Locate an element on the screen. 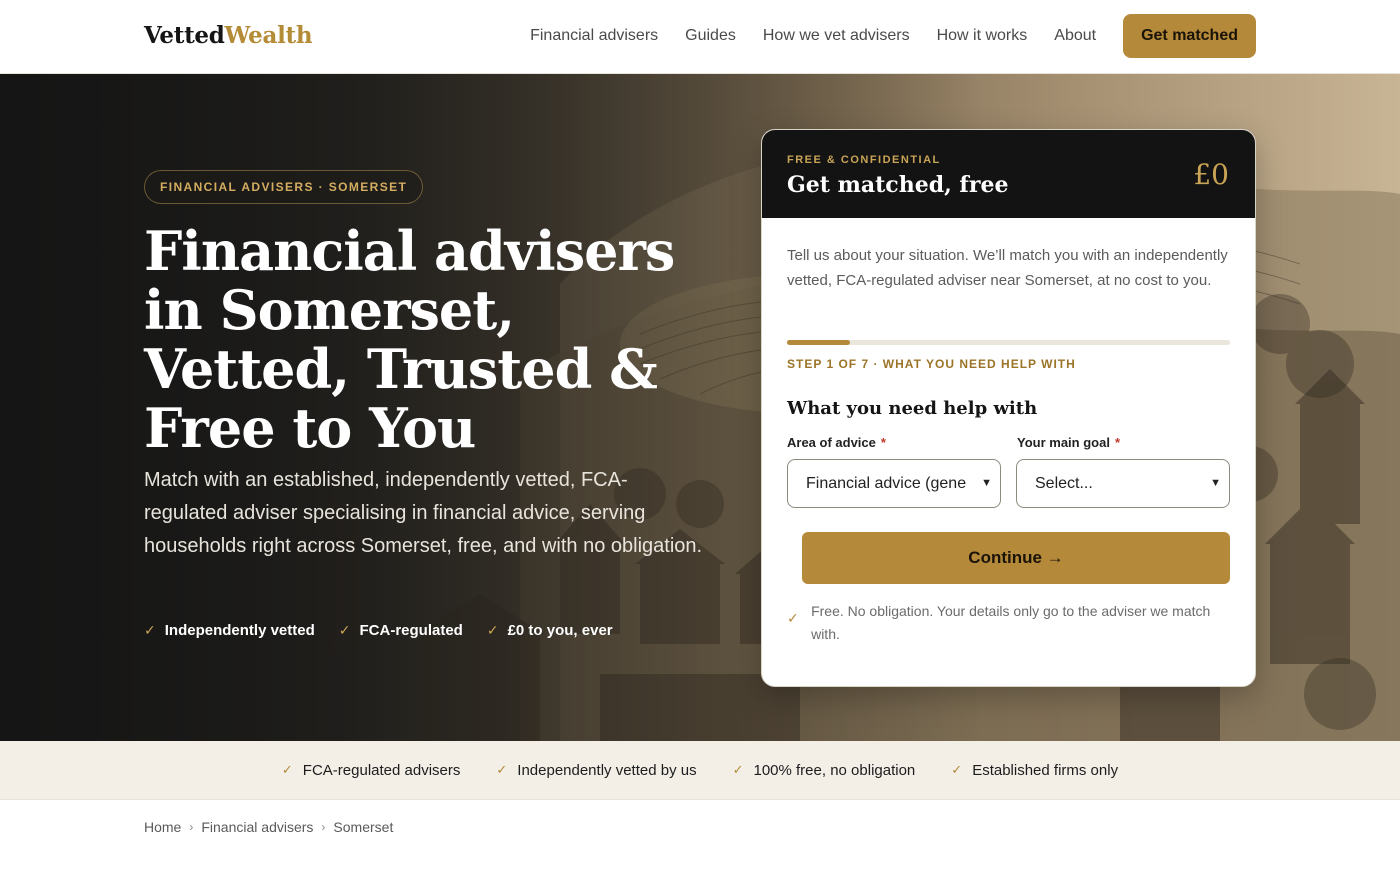  trust-item: ✓ Independently vetted by us is located at coordinates (596, 770).